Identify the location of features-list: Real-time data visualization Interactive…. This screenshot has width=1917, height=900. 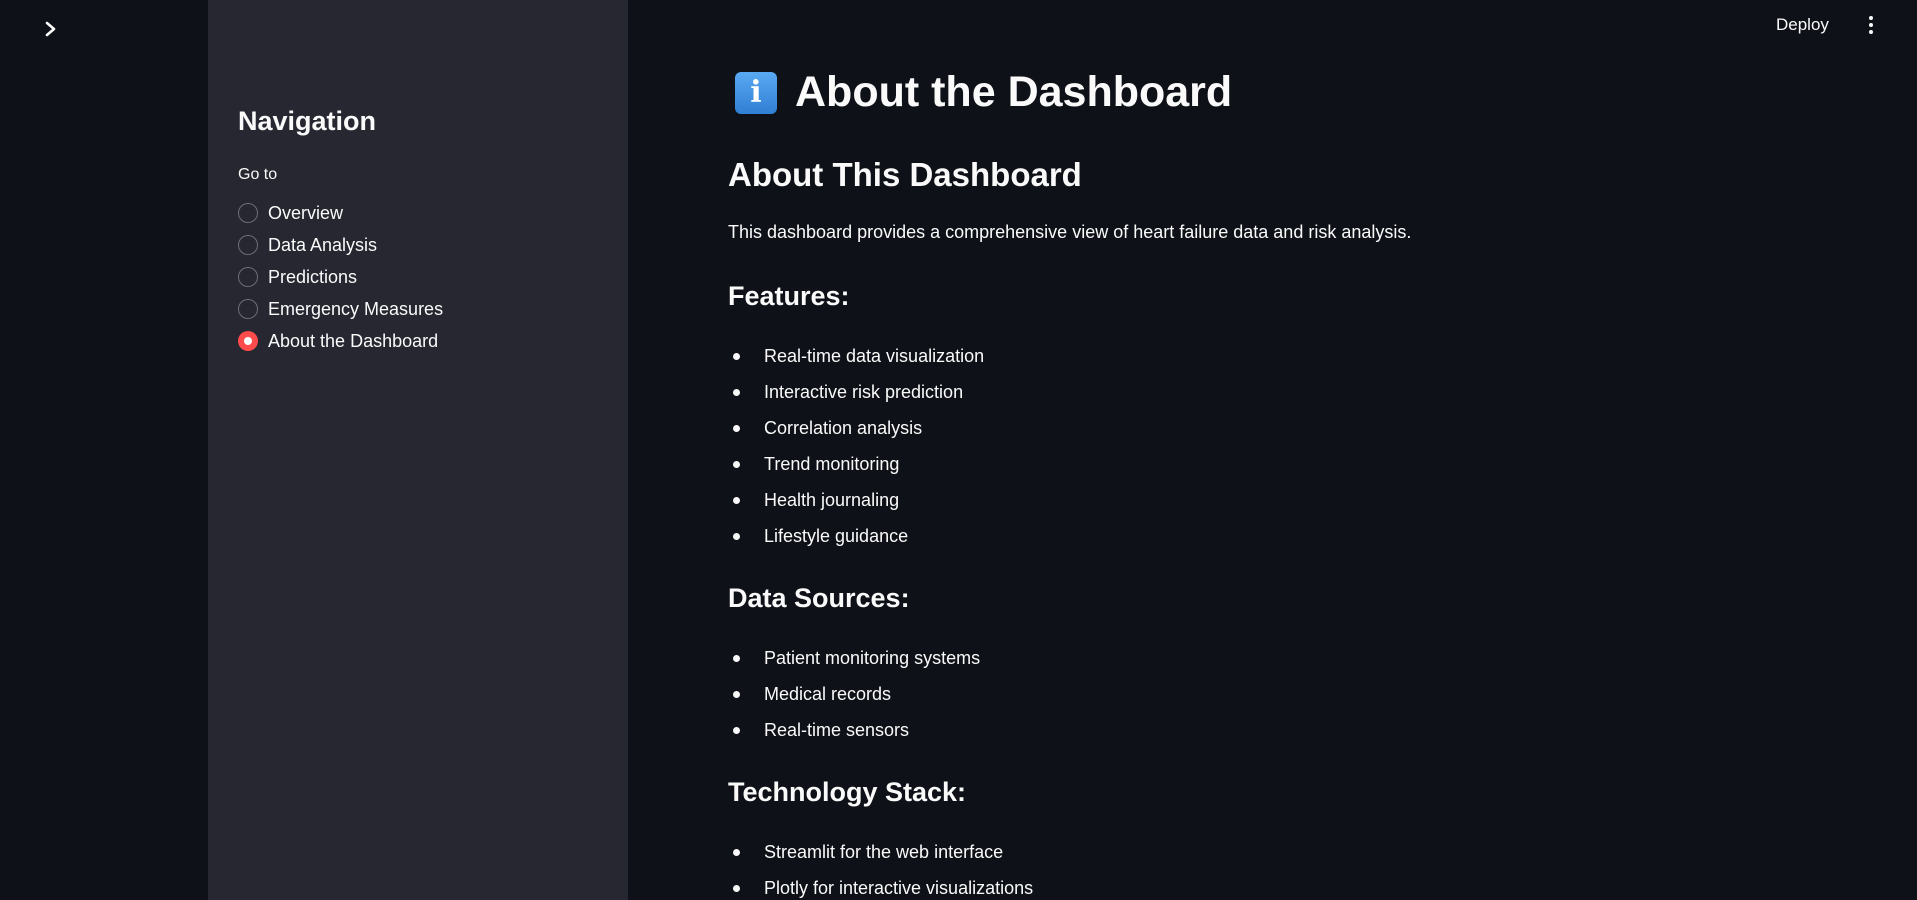
(856, 446).